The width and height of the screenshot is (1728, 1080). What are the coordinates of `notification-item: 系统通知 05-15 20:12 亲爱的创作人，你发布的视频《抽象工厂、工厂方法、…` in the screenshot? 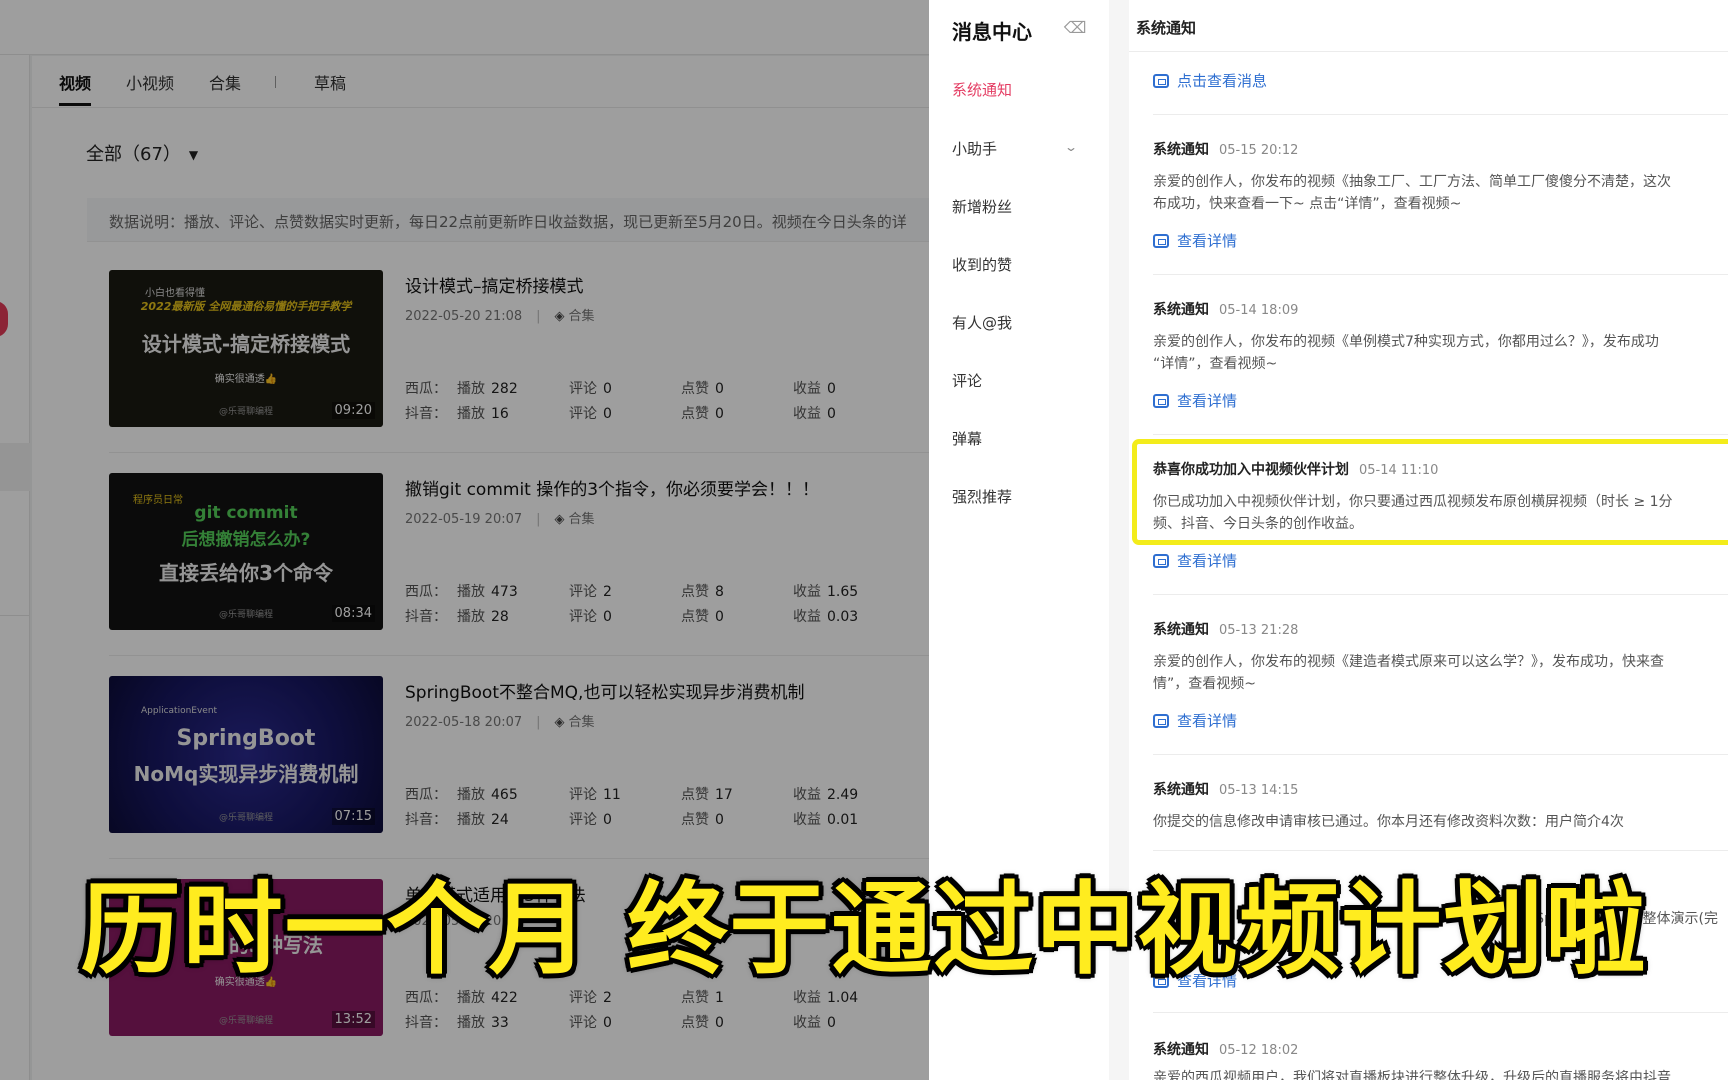 It's located at (1440, 177).